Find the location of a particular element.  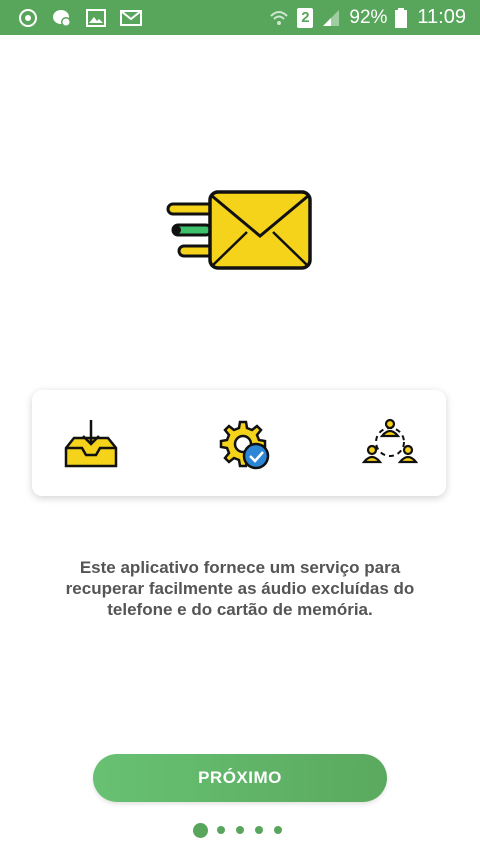

page-indicator is located at coordinates (243, 830).